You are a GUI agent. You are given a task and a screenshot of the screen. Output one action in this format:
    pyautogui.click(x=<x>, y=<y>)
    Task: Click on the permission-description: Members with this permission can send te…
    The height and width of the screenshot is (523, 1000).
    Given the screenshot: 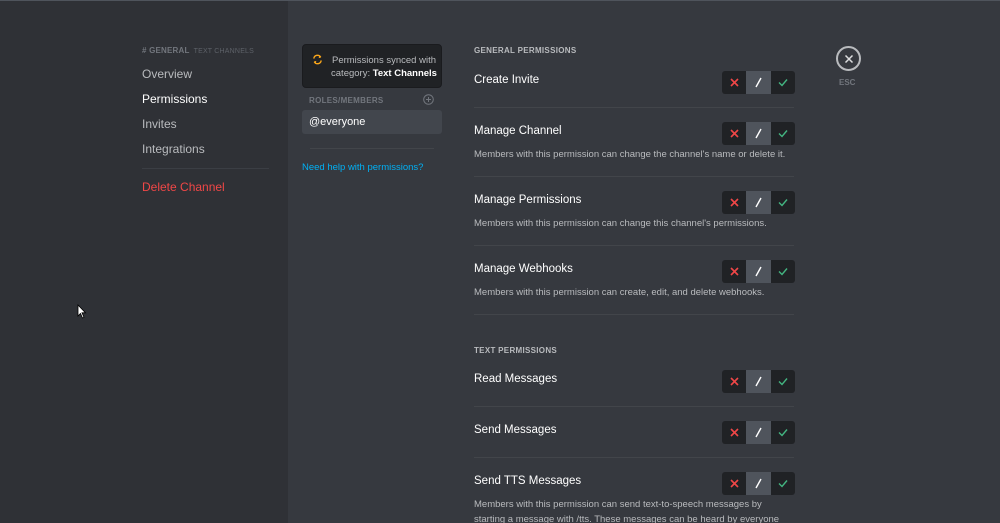 What is the action you would take?
    pyautogui.click(x=627, y=511)
    